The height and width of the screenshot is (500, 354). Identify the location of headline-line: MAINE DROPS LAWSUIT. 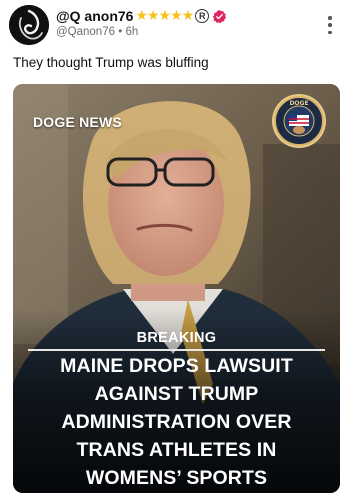
(176, 366).